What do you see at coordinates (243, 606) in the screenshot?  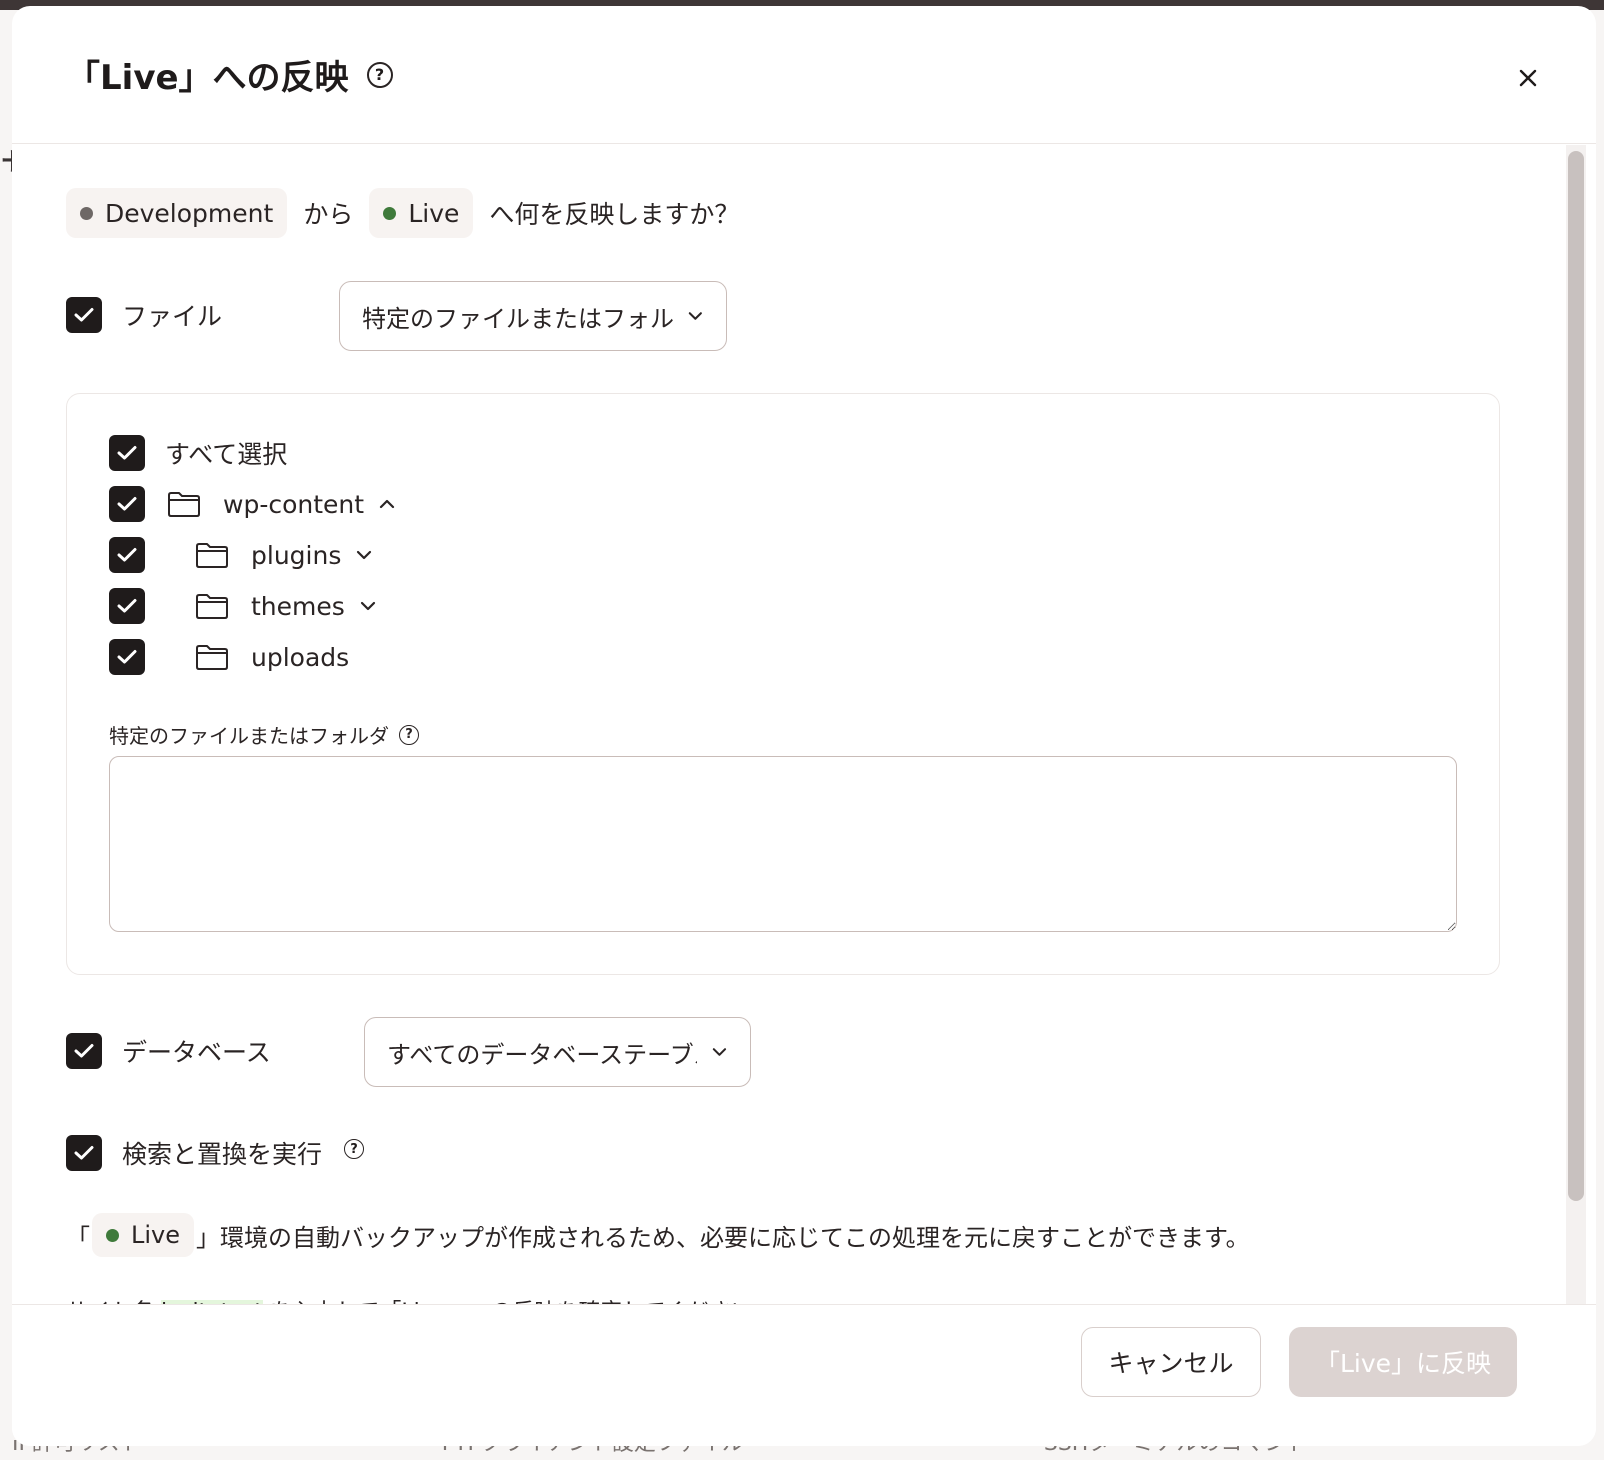 I see `tree-row-themes: themes` at bounding box center [243, 606].